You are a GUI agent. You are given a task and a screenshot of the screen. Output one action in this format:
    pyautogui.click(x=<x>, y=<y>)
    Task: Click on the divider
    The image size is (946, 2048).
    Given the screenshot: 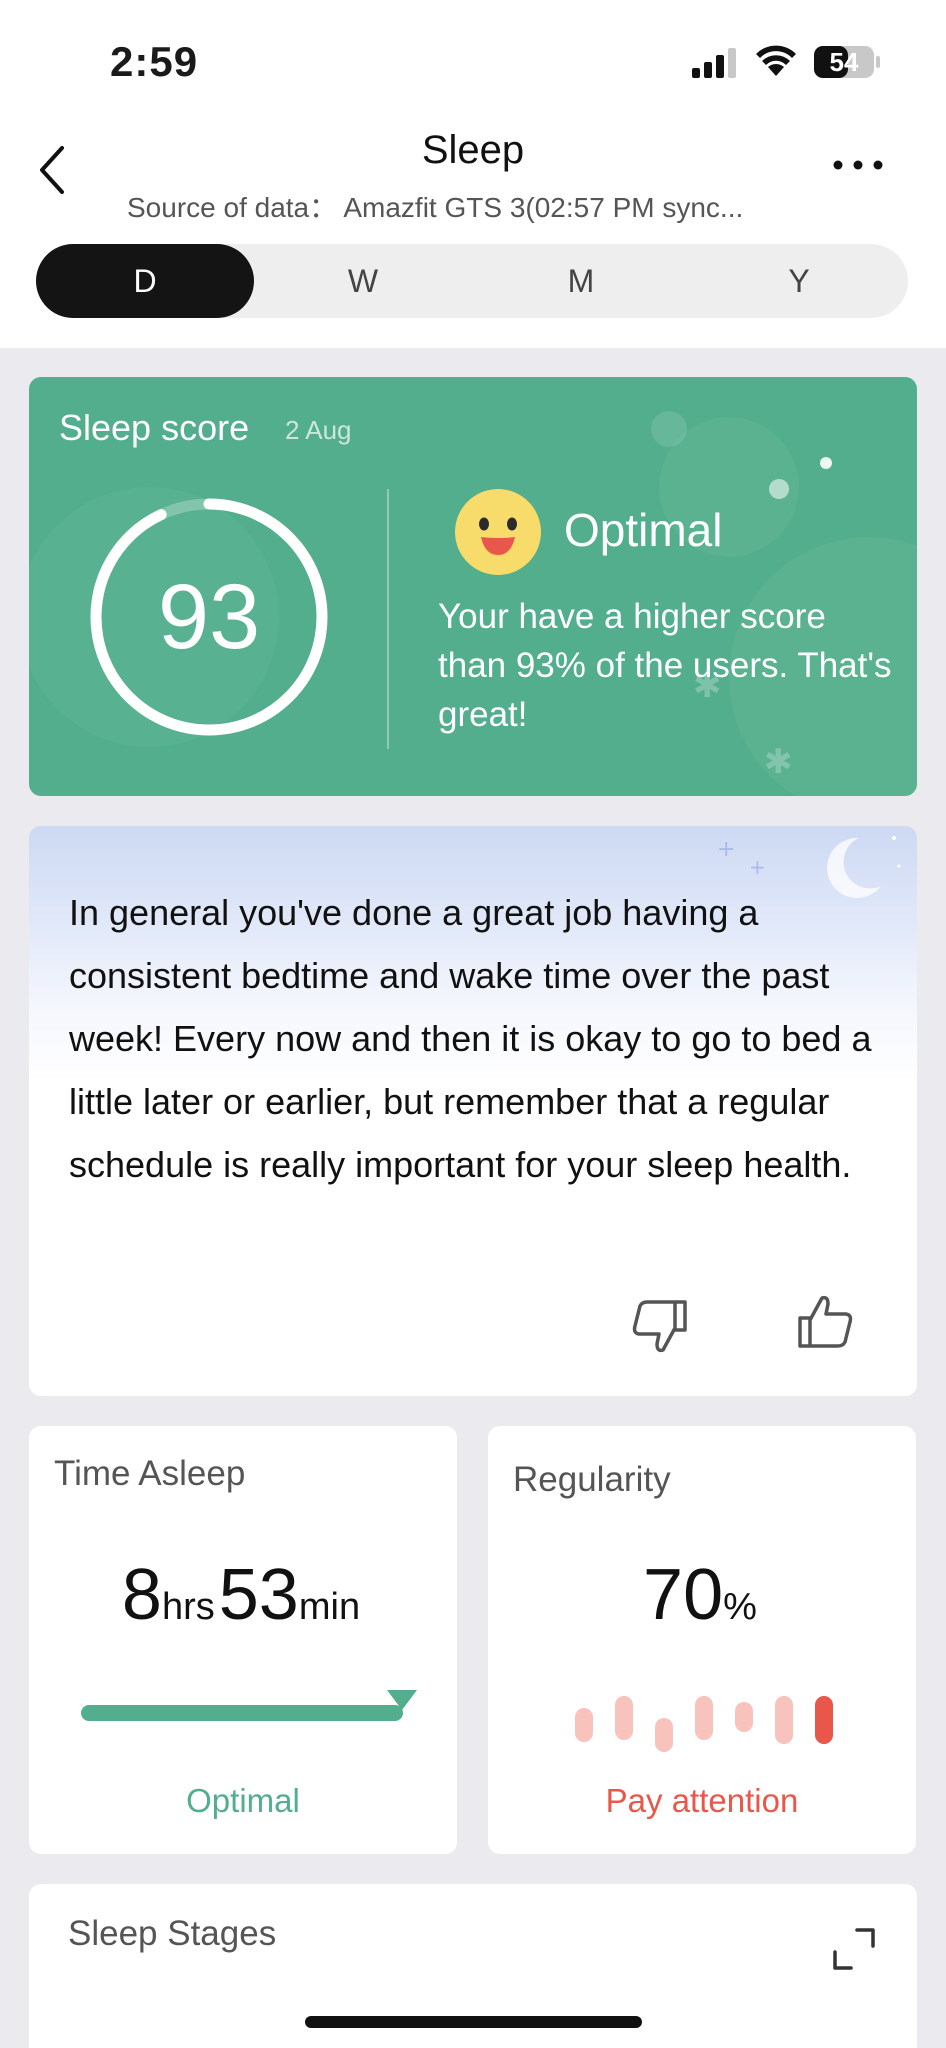 What is the action you would take?
    pyautogui.click(x=388, y=619)
    